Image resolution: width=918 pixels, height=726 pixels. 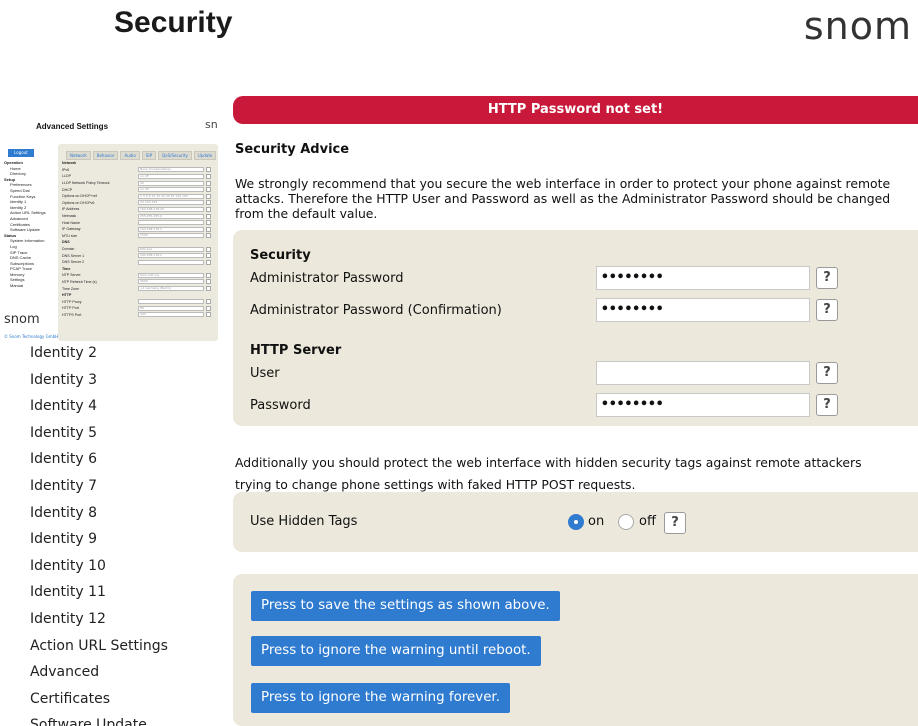 I want to click on thumbnail-row-label: NTP Server, so click(x=71, y=275).